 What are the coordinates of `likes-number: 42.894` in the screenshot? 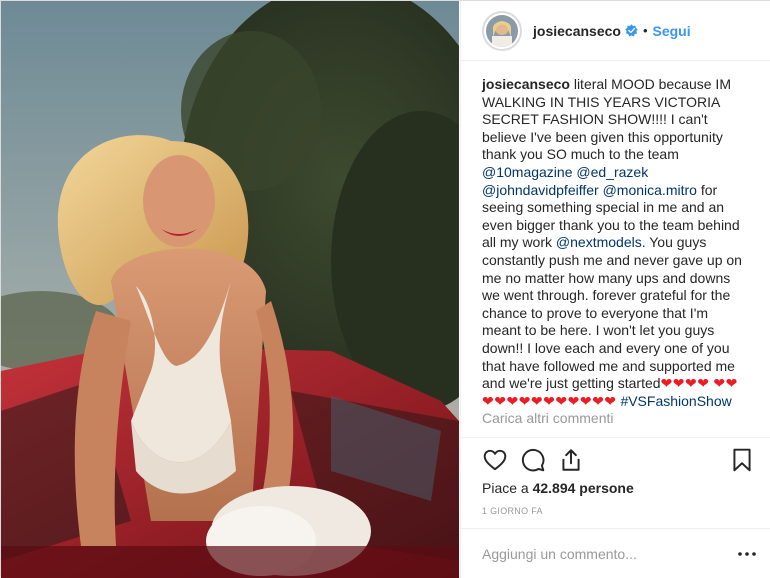 It's located at (554, 488).